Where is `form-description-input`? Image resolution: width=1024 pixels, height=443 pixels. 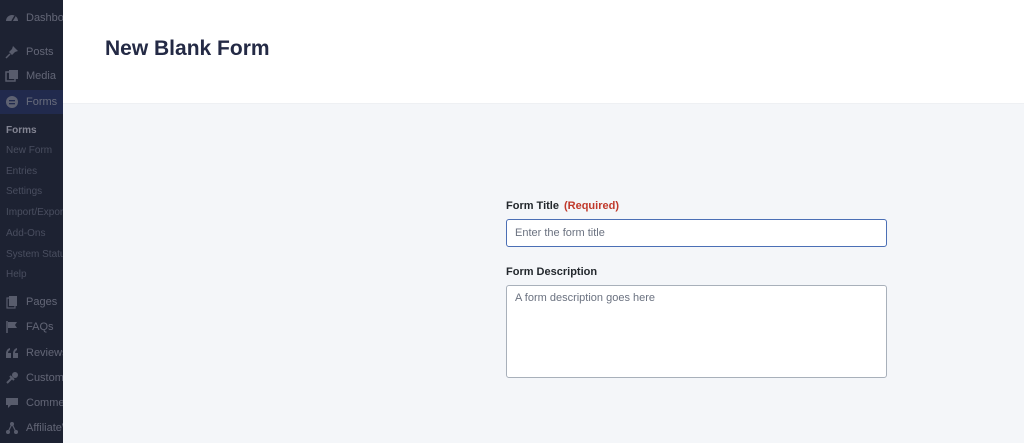 form-description-input is located at coordinates (696, 331).